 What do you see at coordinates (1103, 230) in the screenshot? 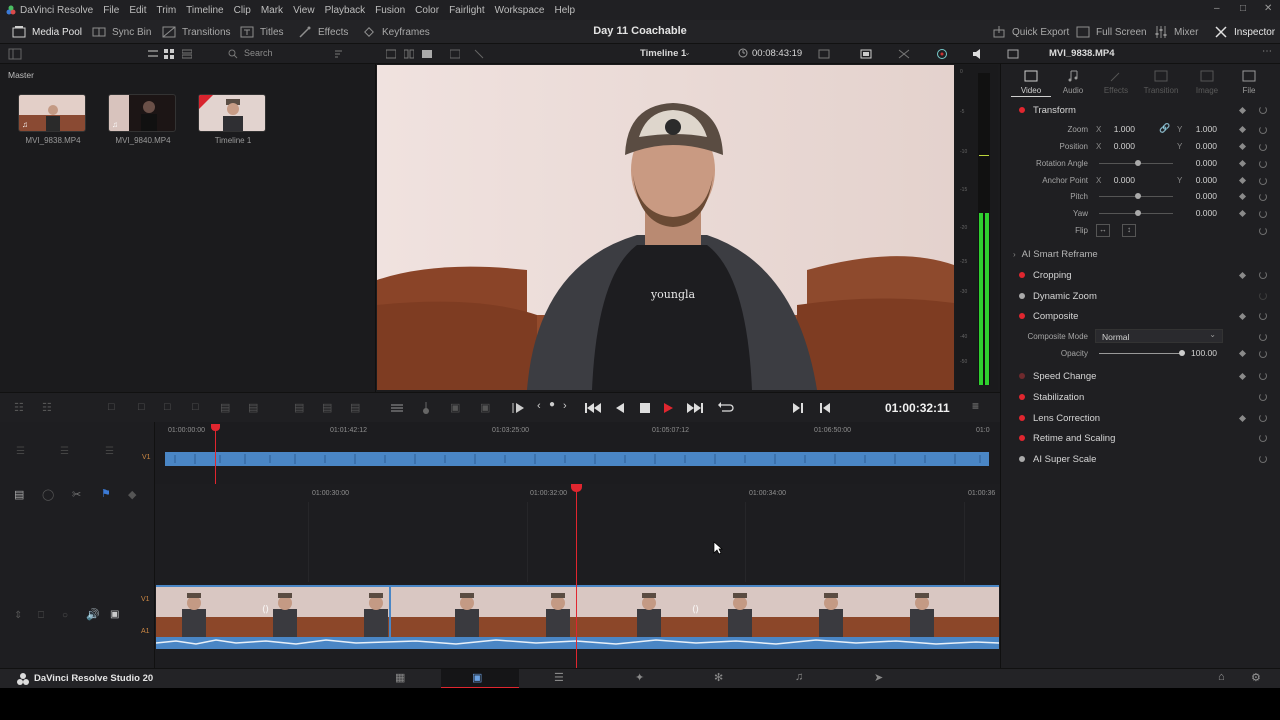
I see `flip-horizontal-icon: ↔` at bounding box center [1103, 230].